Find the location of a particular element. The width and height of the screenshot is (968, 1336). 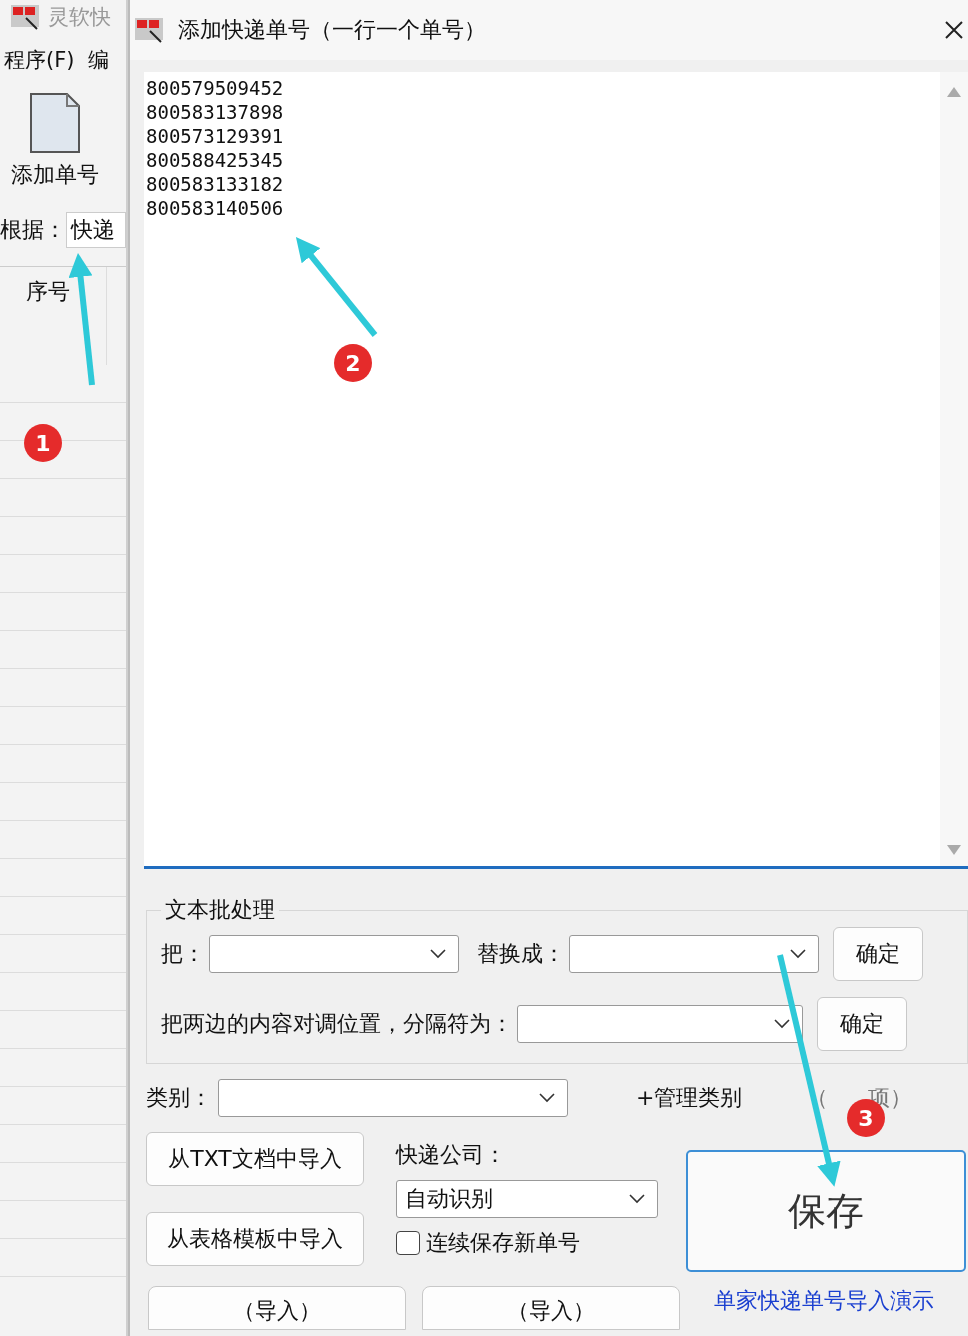

save-button: 保存 is located at coordinates (826, 1211).